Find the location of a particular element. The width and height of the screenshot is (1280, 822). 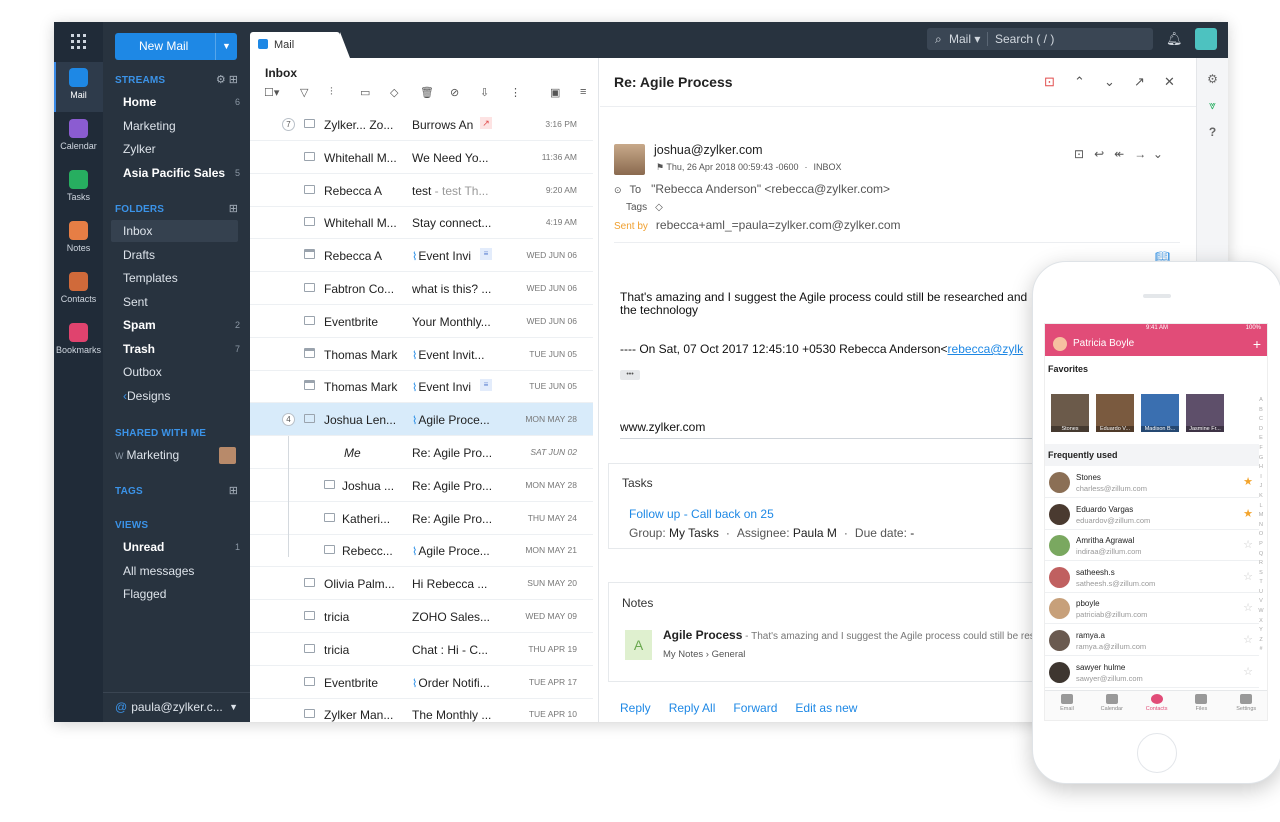

nav-item-zylker: Zylker is located at coordinates (176, 149).